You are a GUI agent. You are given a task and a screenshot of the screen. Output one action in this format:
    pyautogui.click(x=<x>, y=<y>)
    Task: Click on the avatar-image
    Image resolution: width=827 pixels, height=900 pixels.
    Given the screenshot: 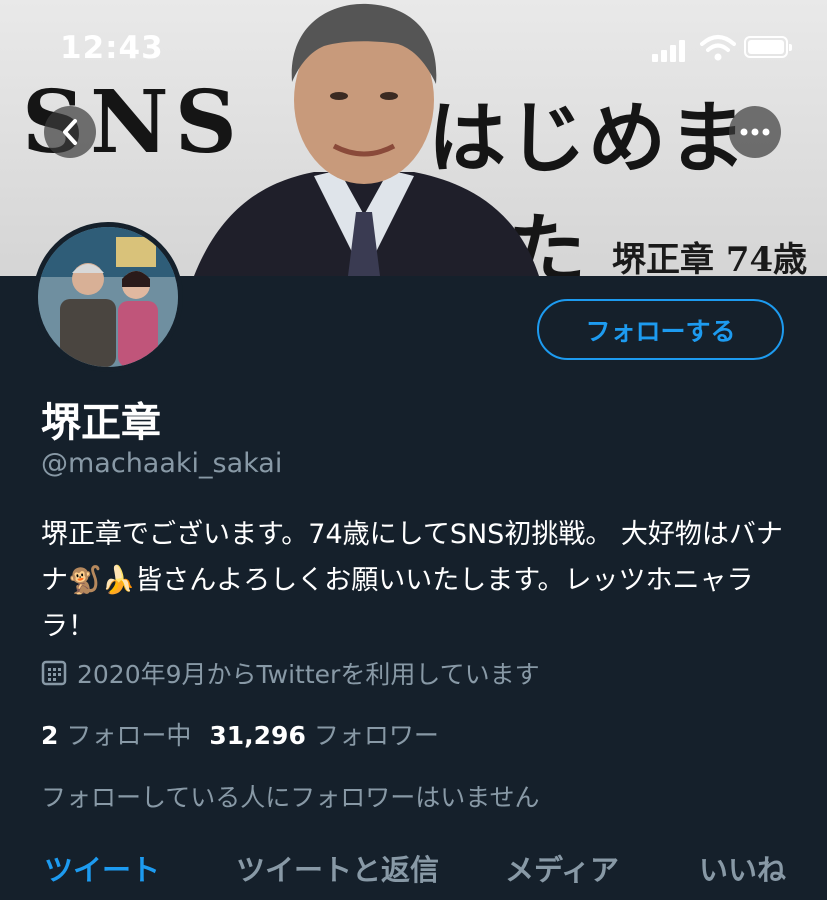 What is the action you would take?
    pyautogui.click(x=108, y=297)
    